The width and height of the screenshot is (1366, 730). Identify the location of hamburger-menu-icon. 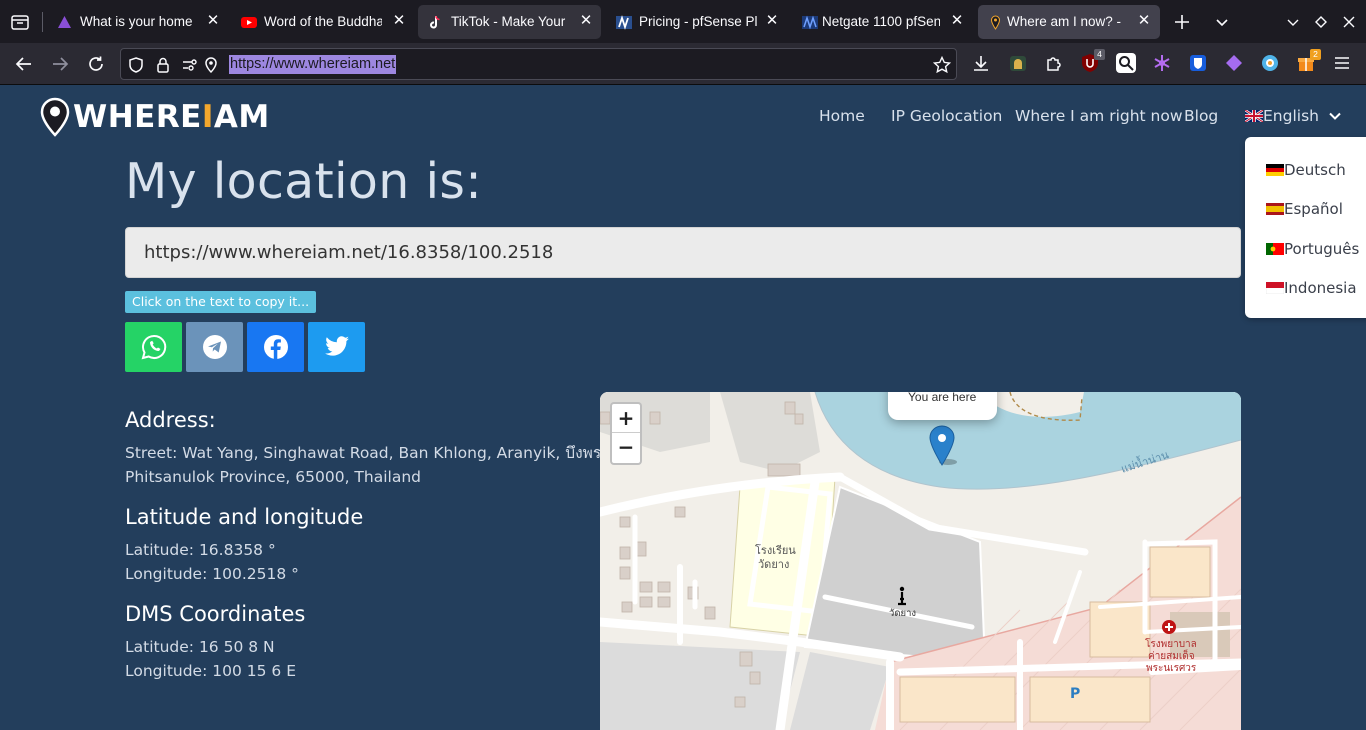
(1342, 63).